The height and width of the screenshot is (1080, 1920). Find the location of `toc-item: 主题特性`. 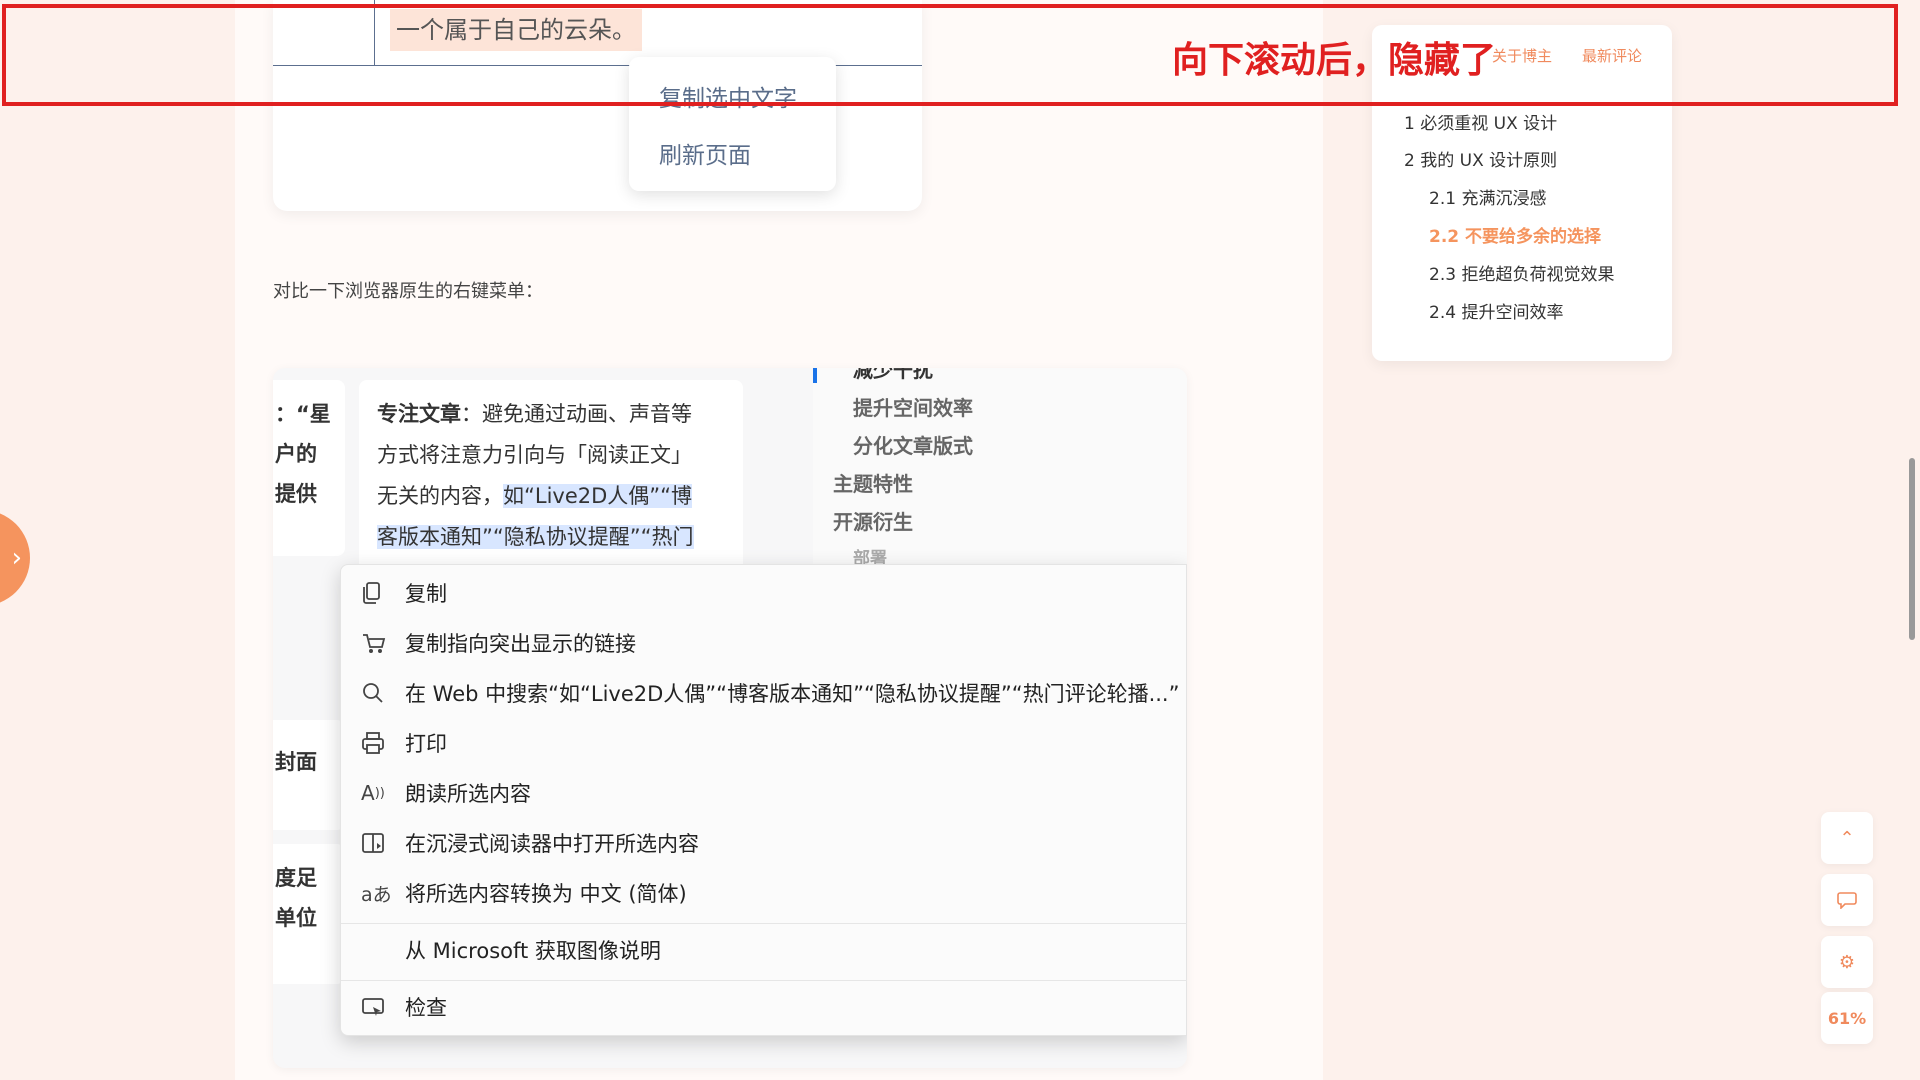

toc-item: 主题特性 is located at coordinates (873, 484).